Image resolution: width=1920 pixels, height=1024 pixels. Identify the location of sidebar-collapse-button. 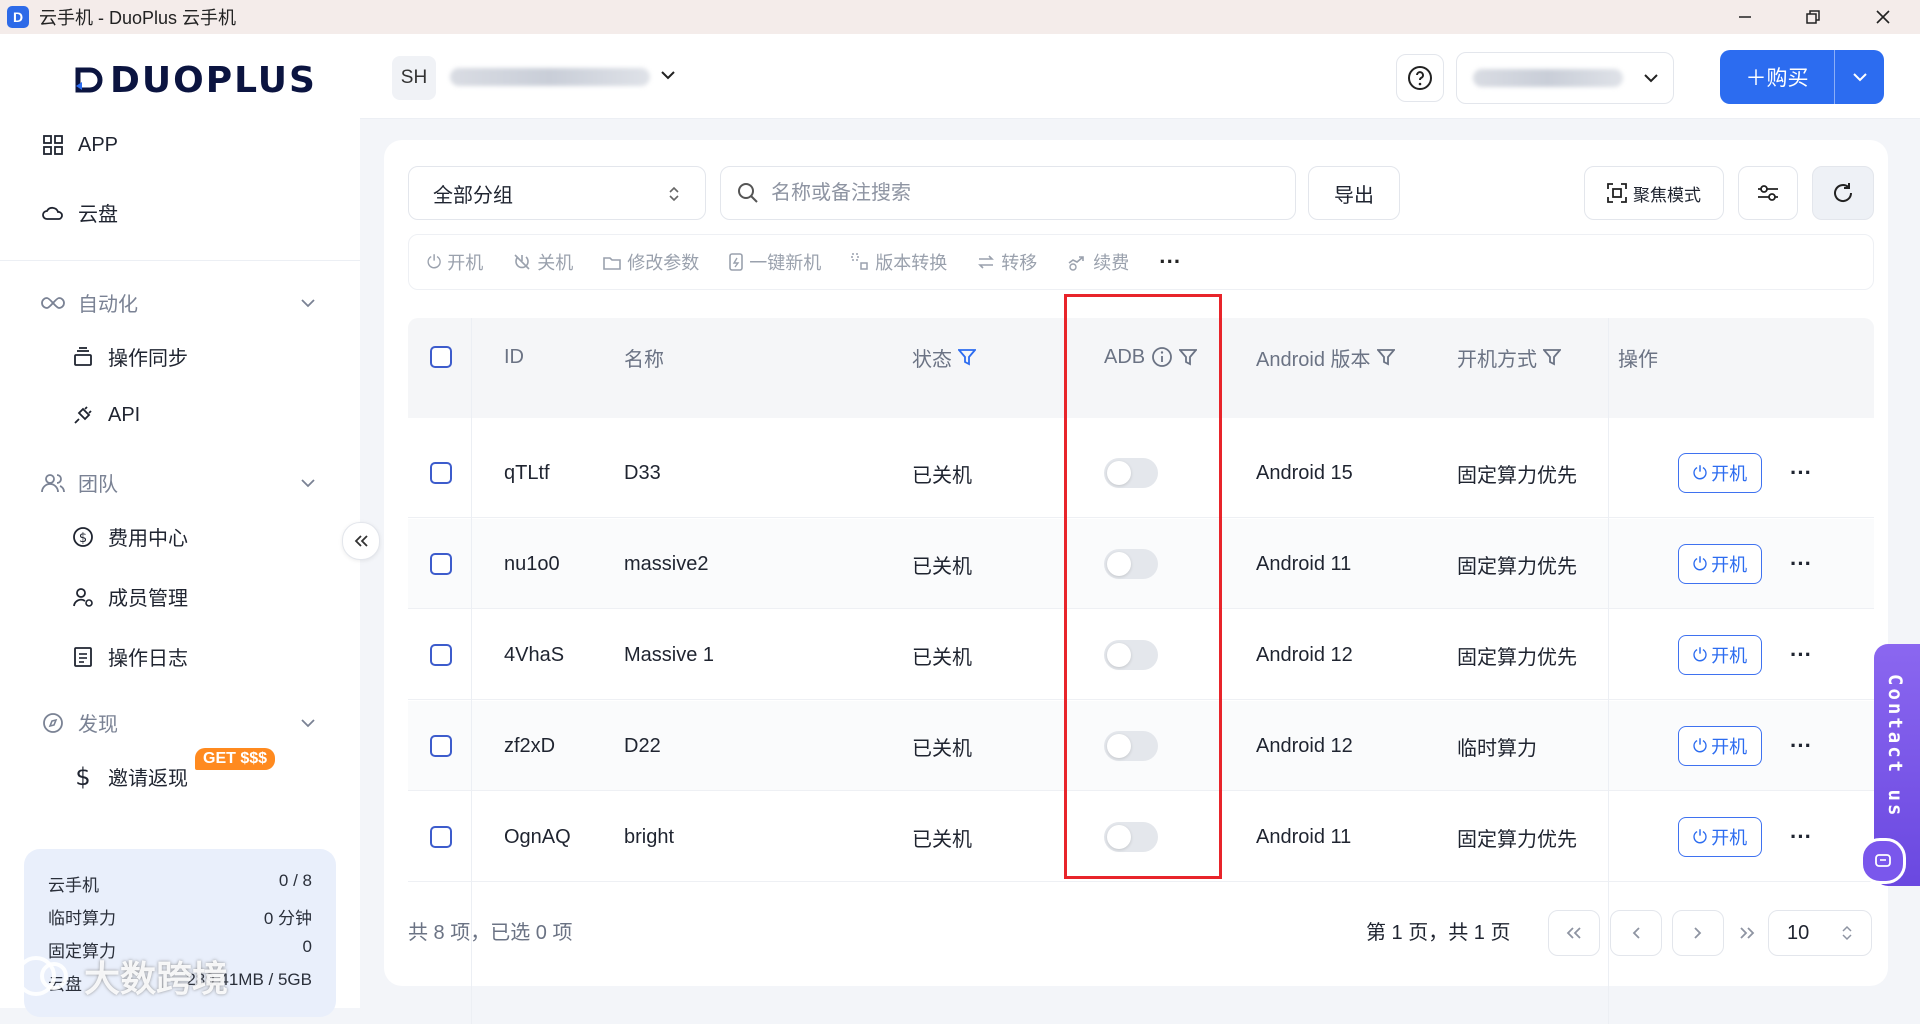
(361, 541).